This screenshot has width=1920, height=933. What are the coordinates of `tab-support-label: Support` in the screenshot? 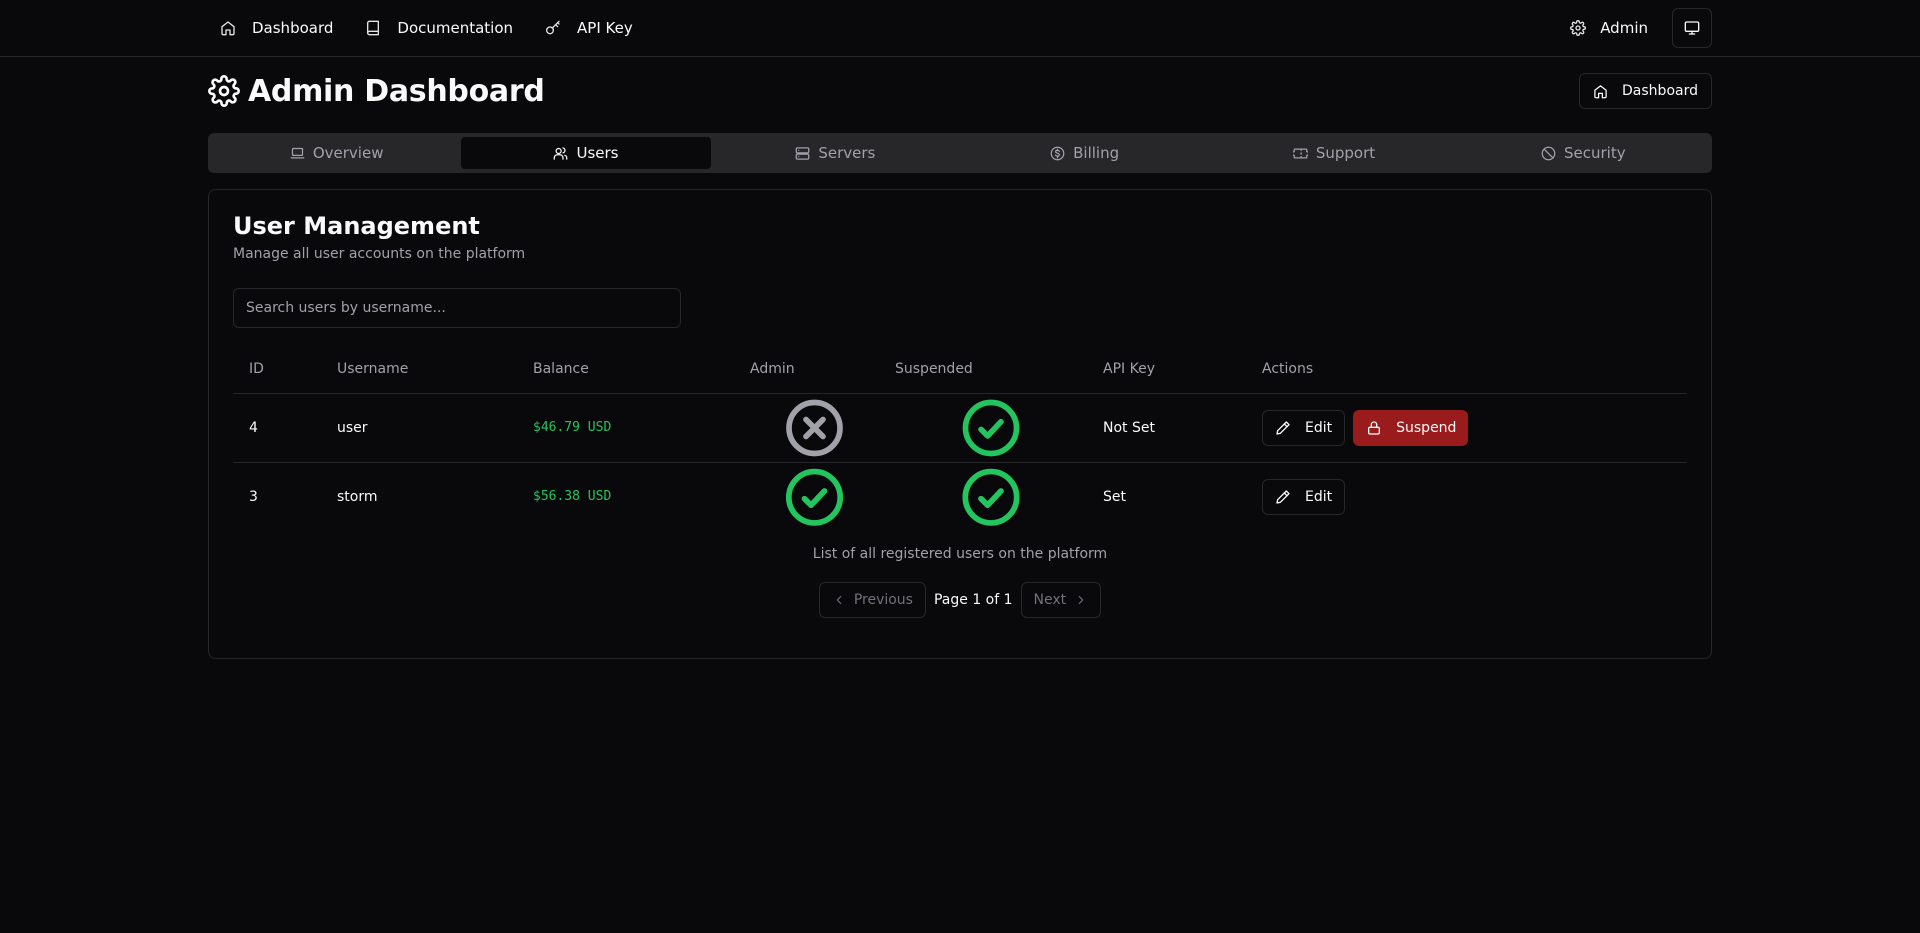 It's located at (1345, 153).